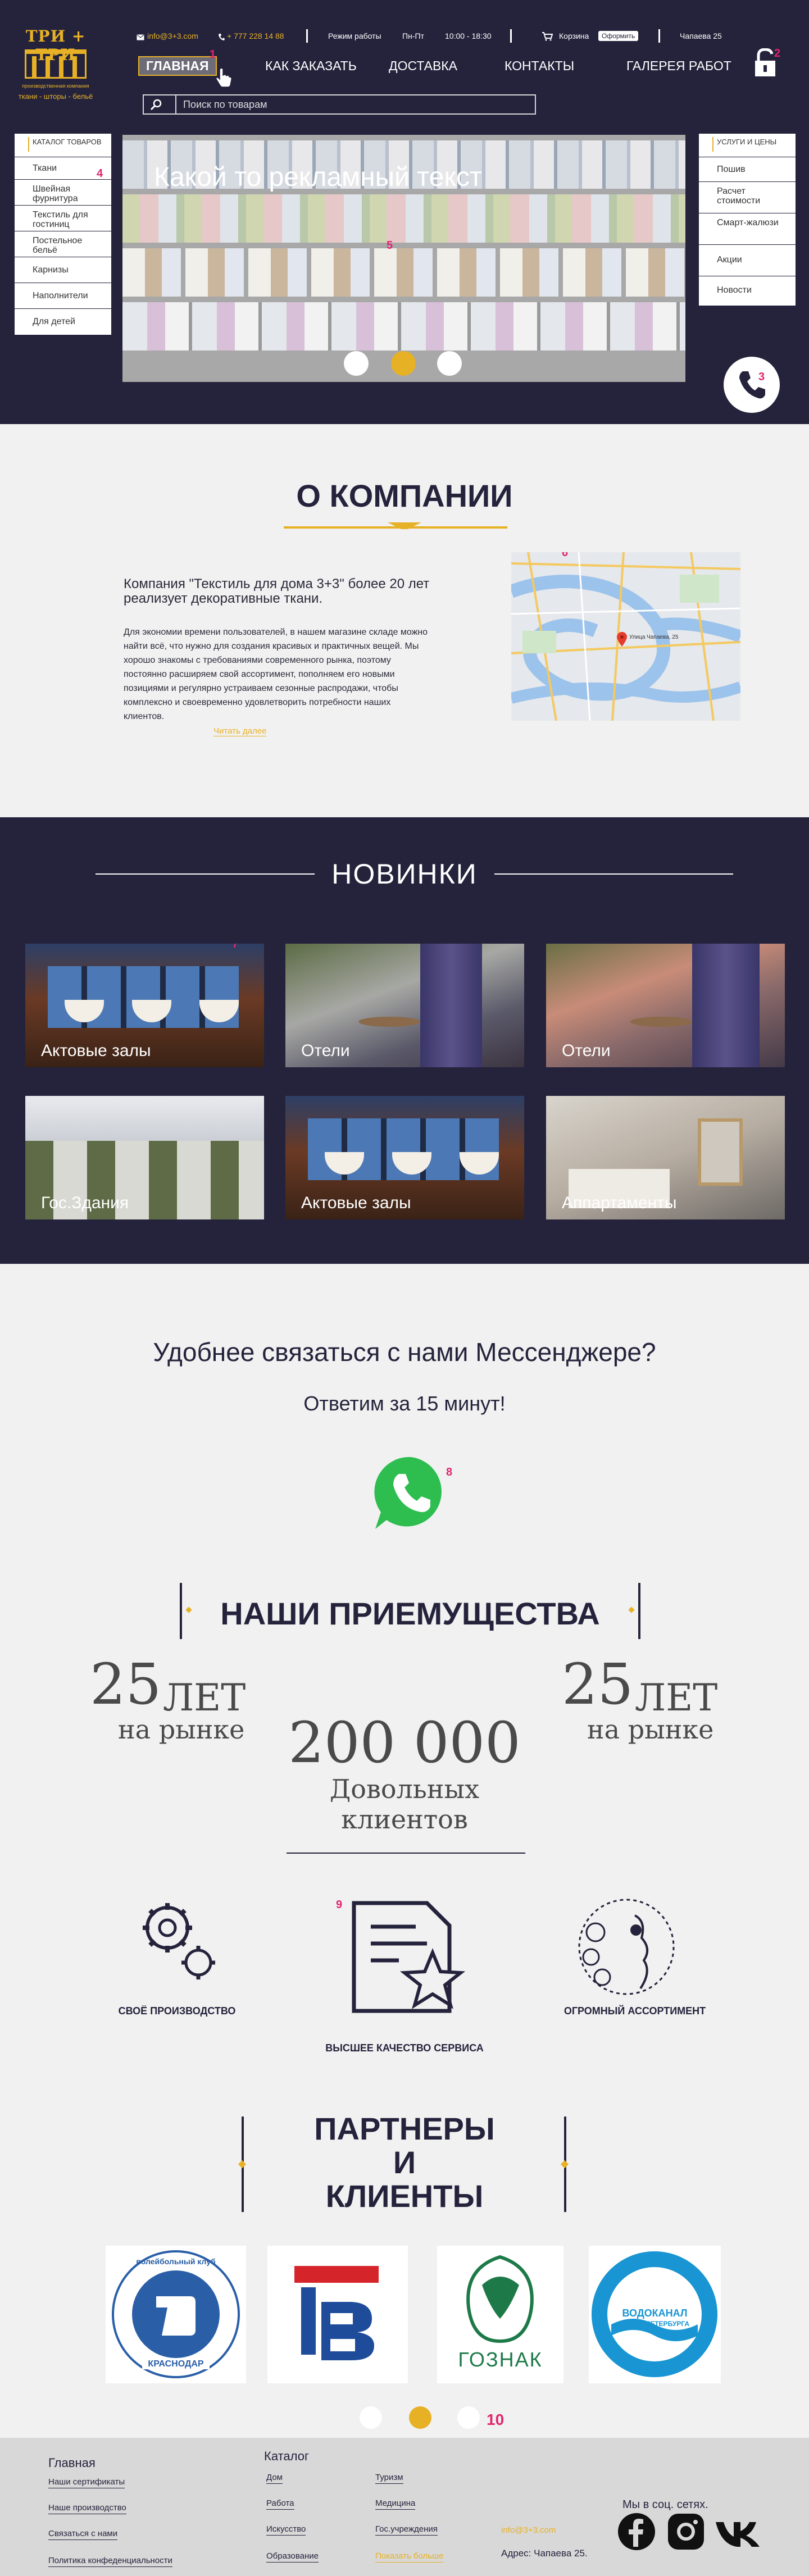  What do you see at coordinates (748, 229) in the screenshot?
I see `services-item-smart-blinds: Смарт-жалюзи` at bounding box center [748, 229].